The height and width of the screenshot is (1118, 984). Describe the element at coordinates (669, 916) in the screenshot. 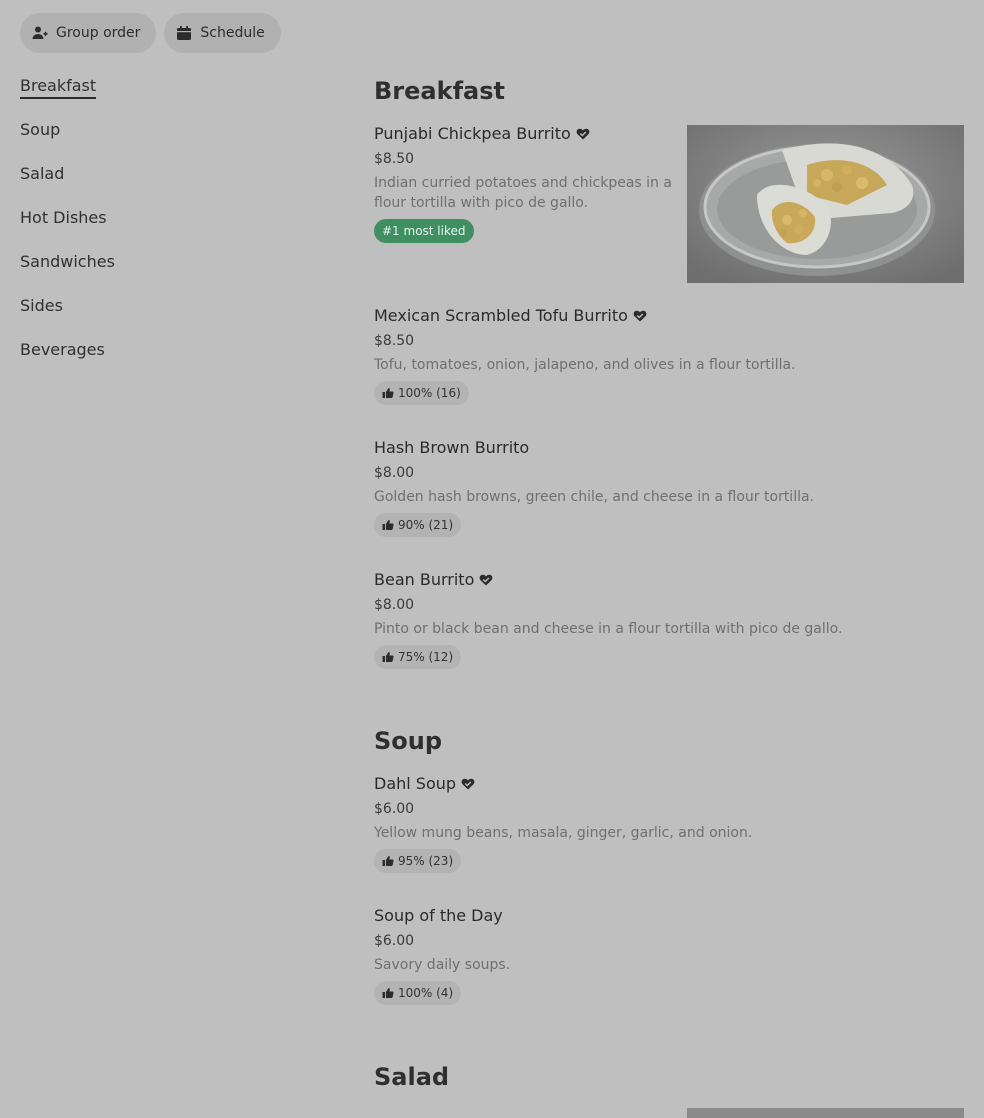

I see `item-name-row: Soup of the Day` at that location.